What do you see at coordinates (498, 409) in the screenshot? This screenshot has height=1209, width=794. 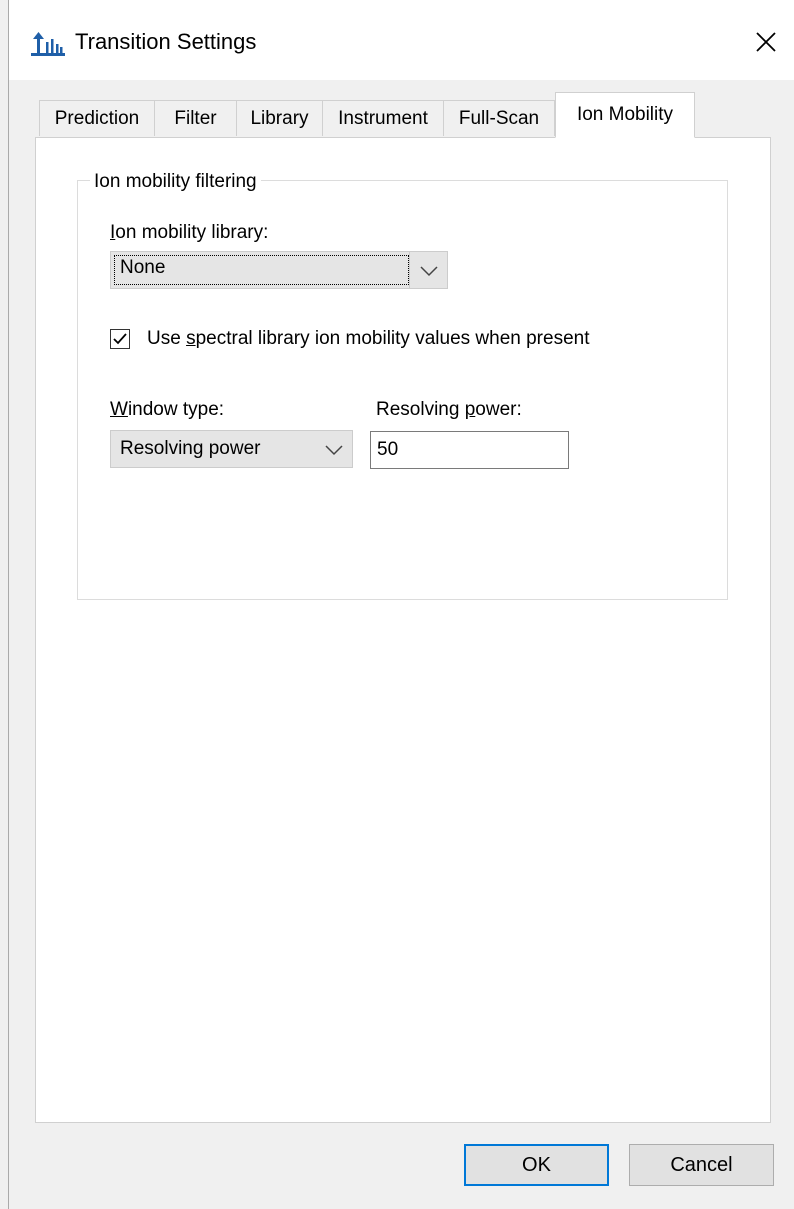 I see `label-text: ower:` at bounding box center [498, 409].